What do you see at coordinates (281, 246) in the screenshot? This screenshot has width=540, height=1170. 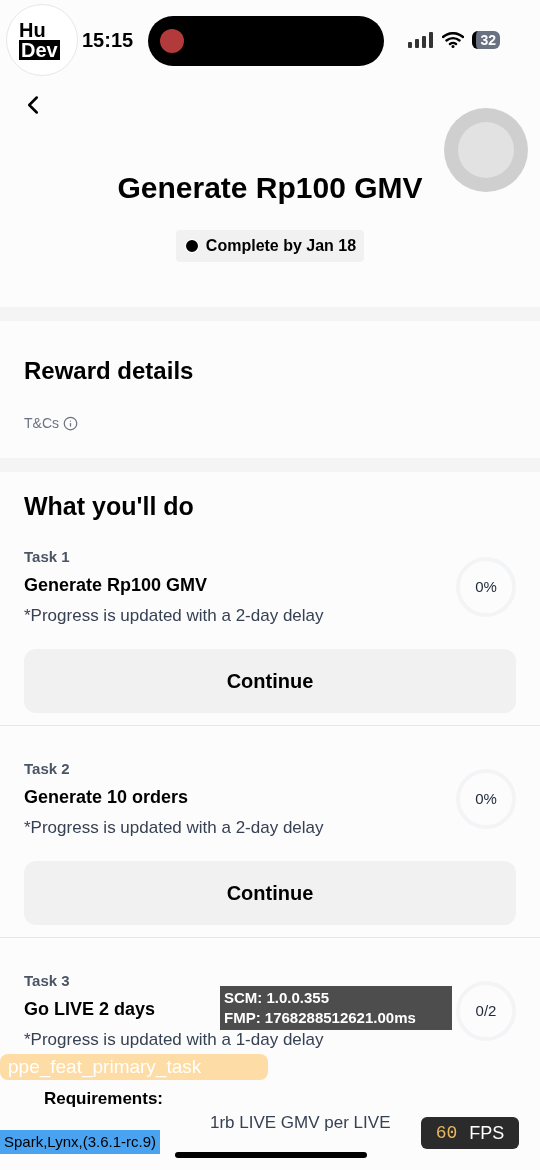 I see `deadline-text: Complete by Jan 18` at bounding box center [281, 246].